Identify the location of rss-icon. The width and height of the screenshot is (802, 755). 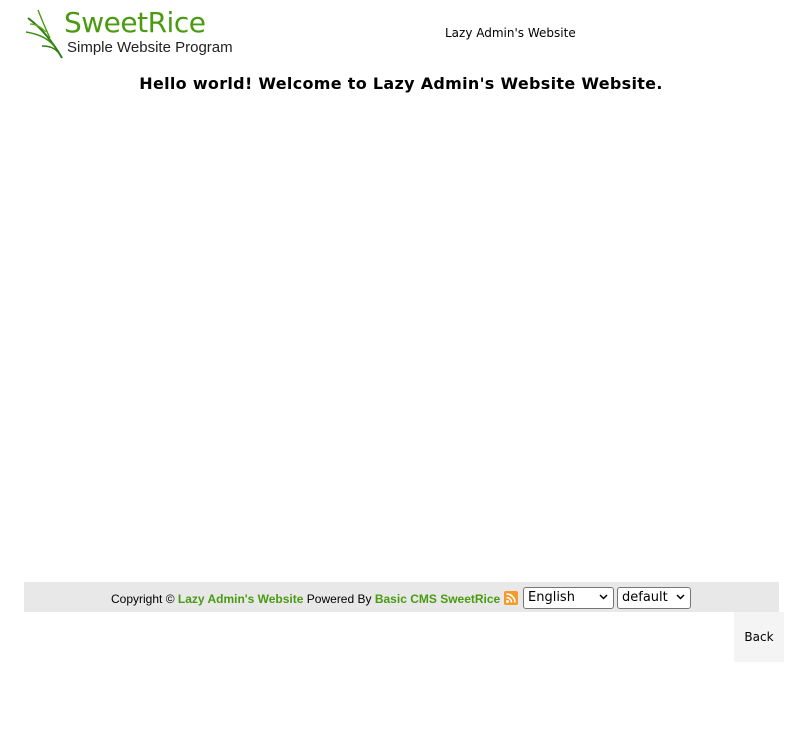
(511, 597).